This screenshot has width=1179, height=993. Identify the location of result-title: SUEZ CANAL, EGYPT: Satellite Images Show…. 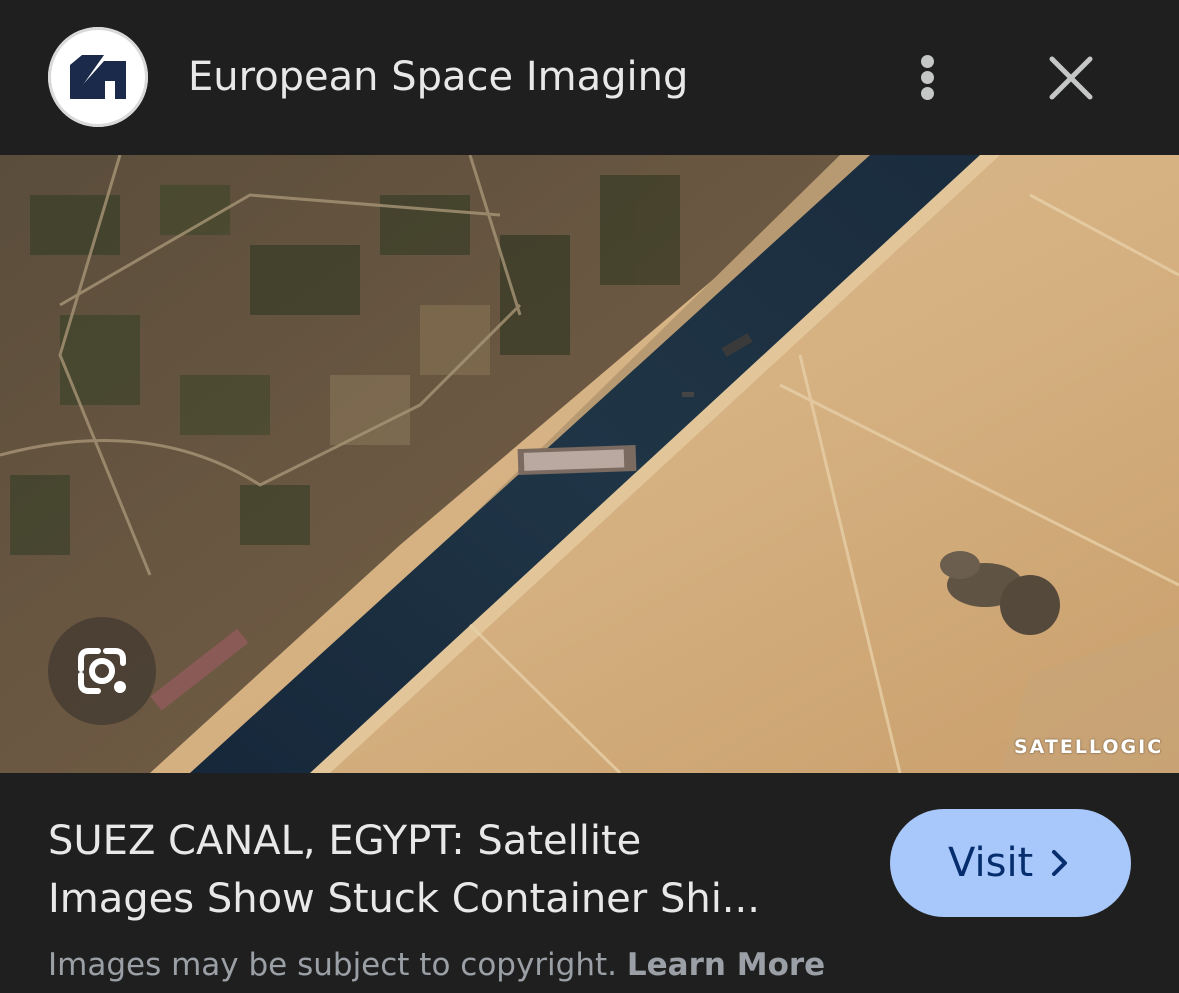
(453, 870).